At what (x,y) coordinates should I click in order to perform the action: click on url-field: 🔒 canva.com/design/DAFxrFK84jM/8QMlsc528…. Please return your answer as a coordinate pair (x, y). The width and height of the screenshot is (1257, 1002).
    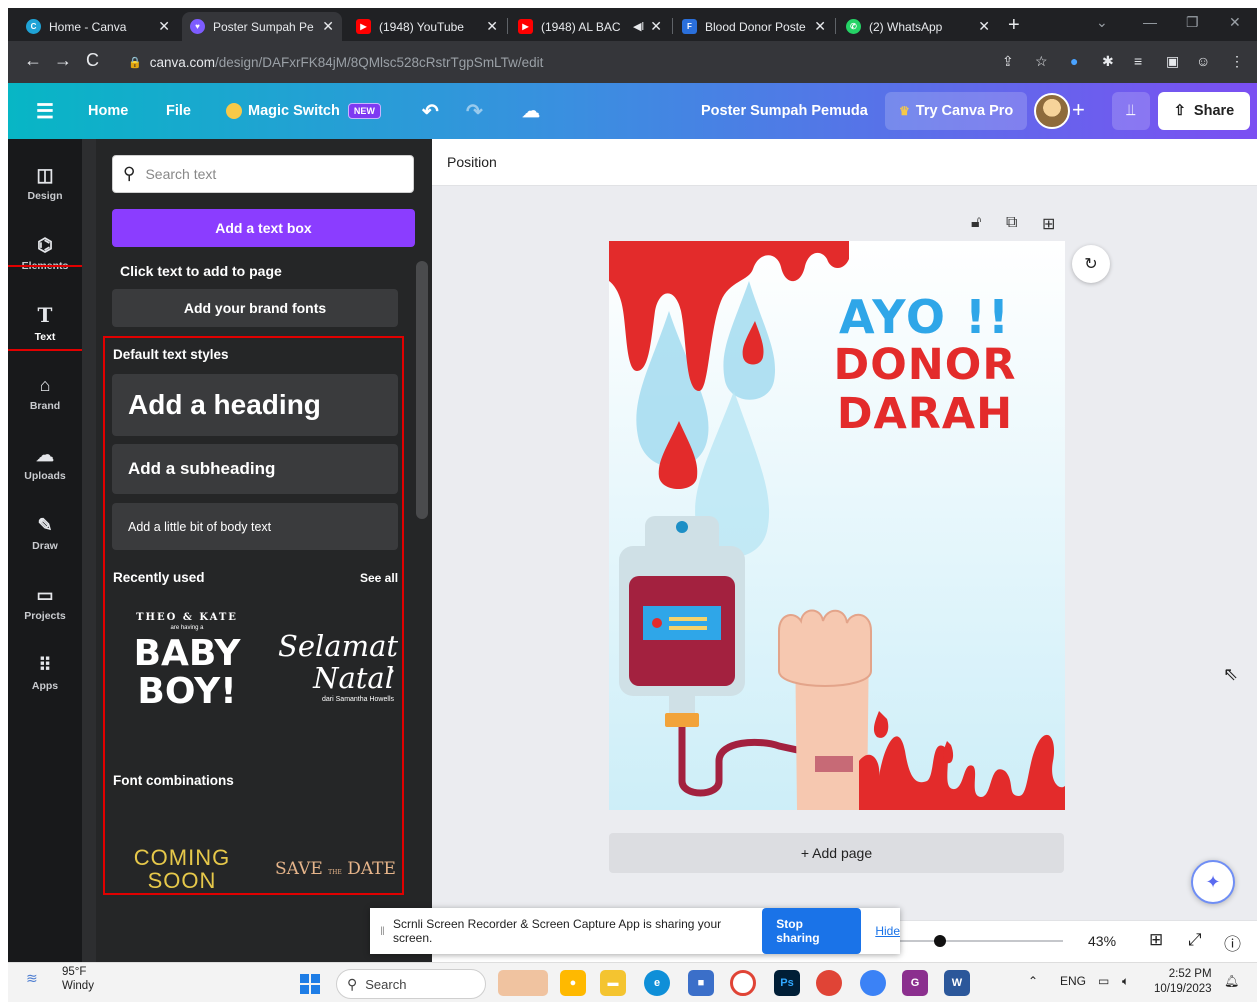
    Looking at the image, I should click on (578, 62).